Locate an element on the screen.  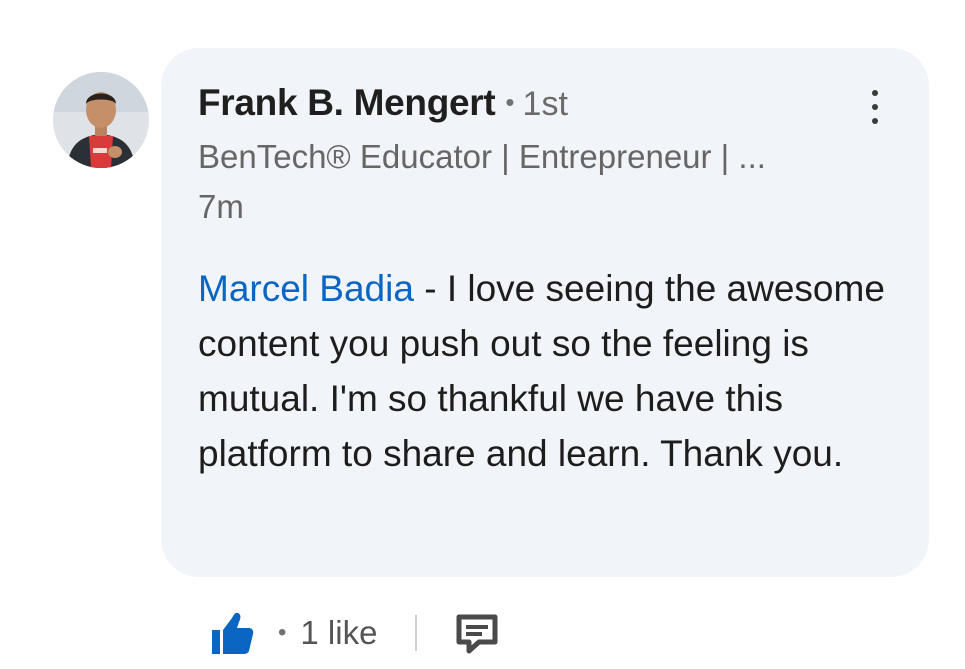
author-line: Frank B. Mengert • 1st is located at coordinates (383, 103).